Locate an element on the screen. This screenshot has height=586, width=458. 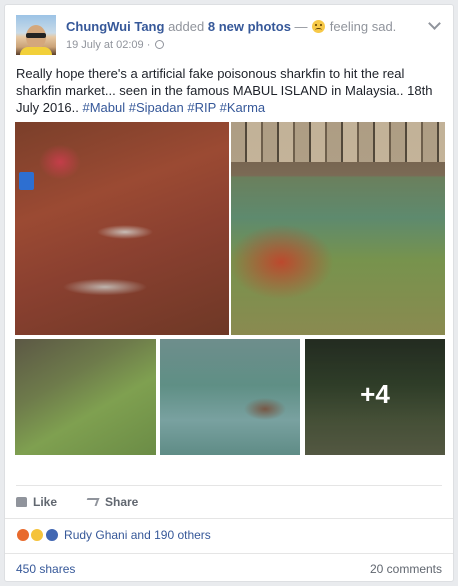
reactions-text: Rudy Ghani and 190 others is located at coordinates (137, 535).